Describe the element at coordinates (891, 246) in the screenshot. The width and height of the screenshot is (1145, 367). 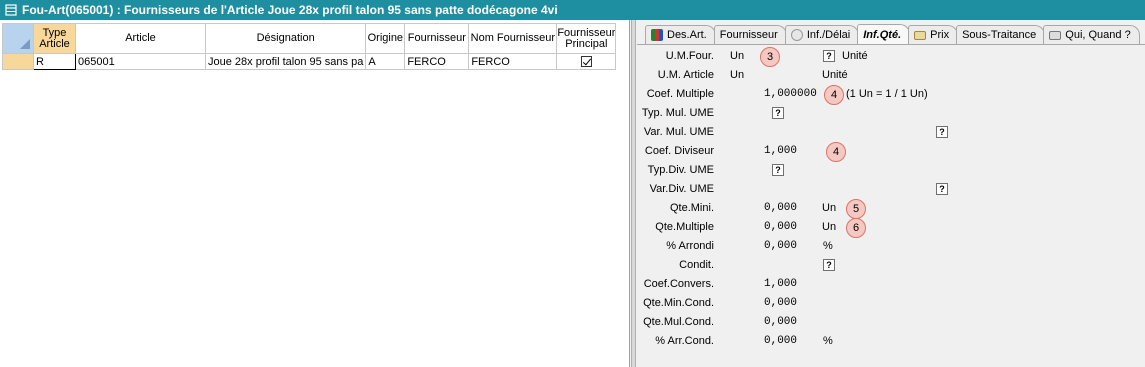
I see `pct-arrondi-row: % Arrondi 0,000 %` at that location.